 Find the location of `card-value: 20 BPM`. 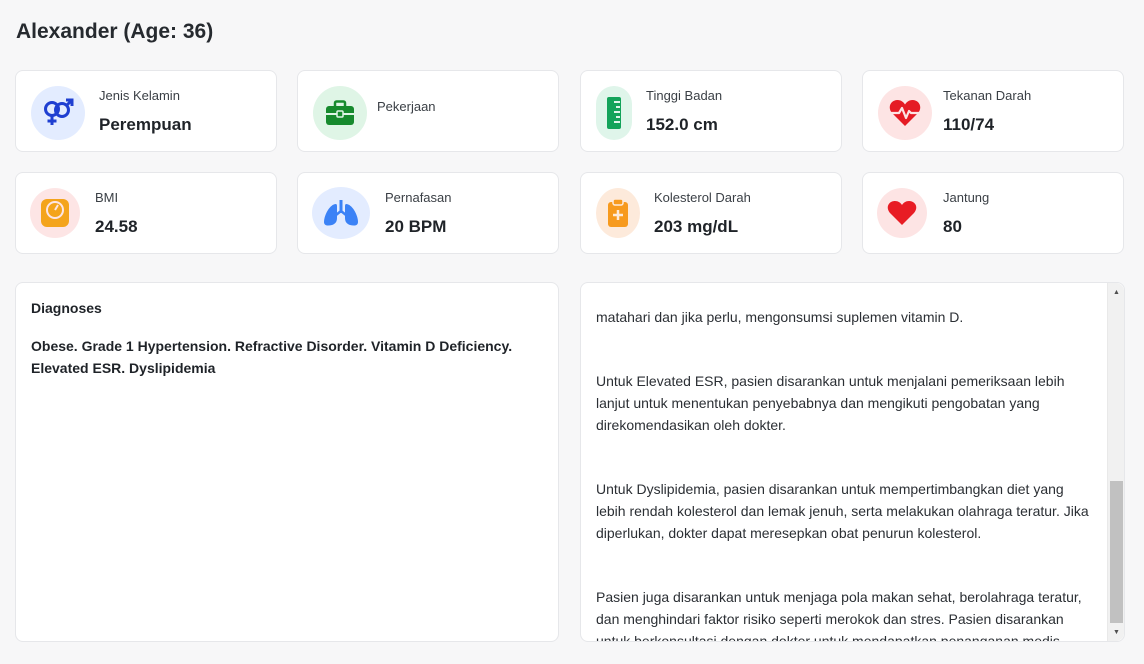

card-value: 20 BPM is located at coordinates (416, 226).